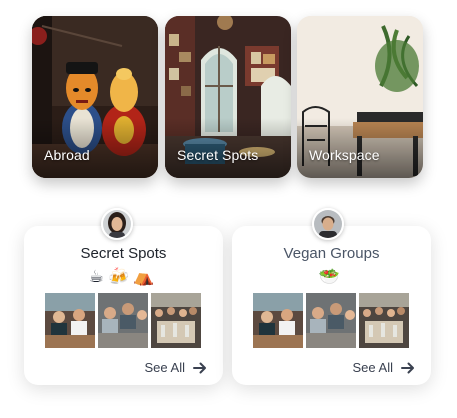  I want to click on group-emojis: 🥗, so click(331, 277).